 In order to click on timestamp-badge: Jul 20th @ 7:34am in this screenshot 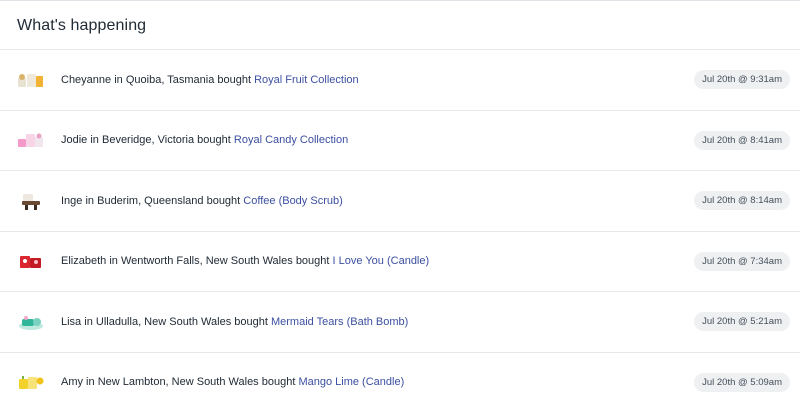, I will do `click(742, 261)`.